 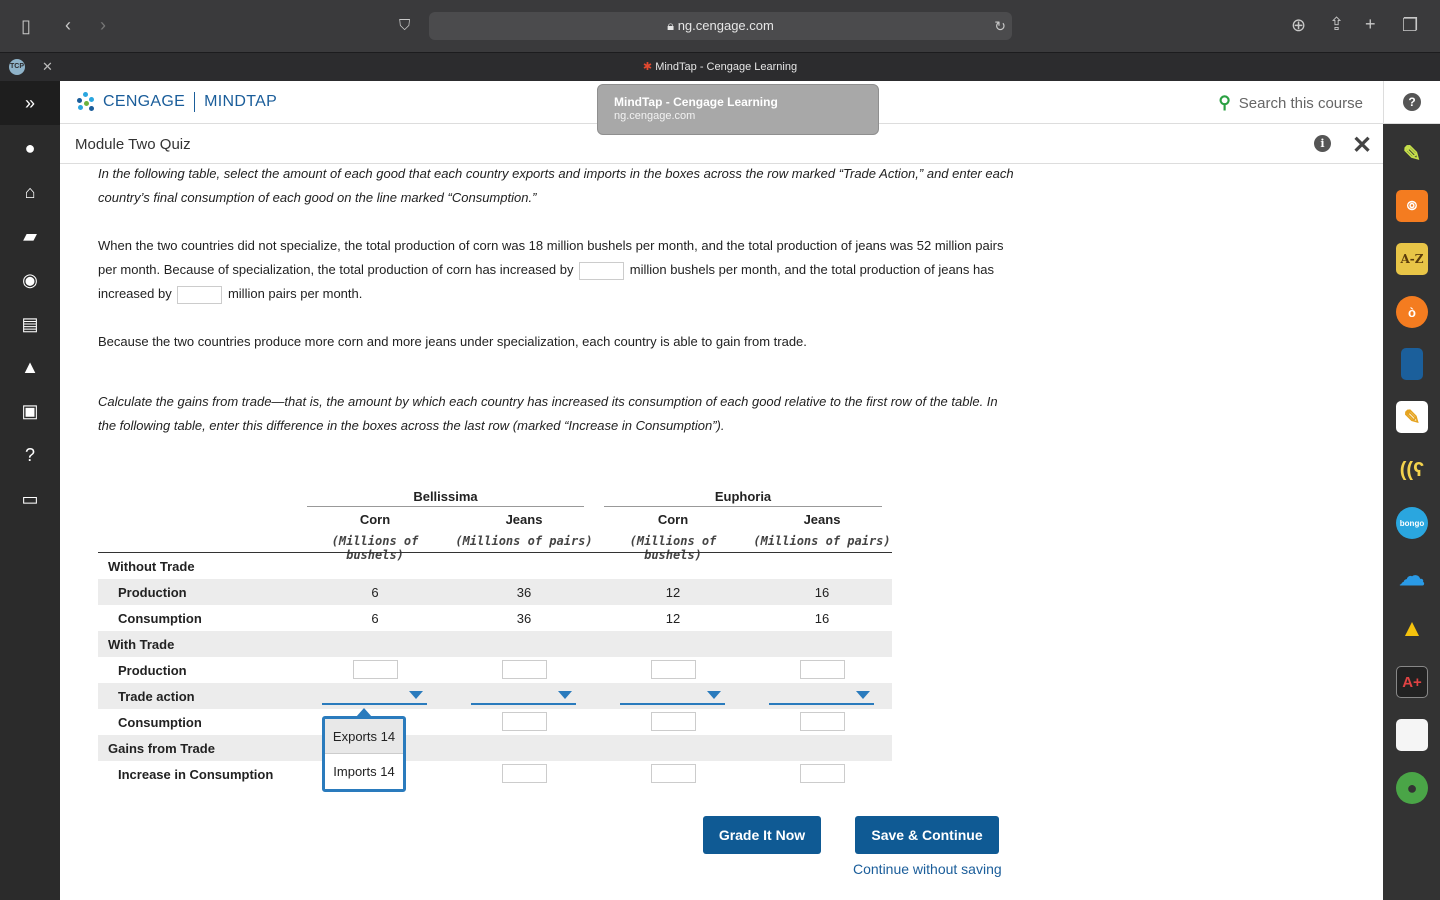 What do you see at coordinates (156, 696) in the screenshot?
I see `row-label: Trade action` at bounding box center [156, 696].